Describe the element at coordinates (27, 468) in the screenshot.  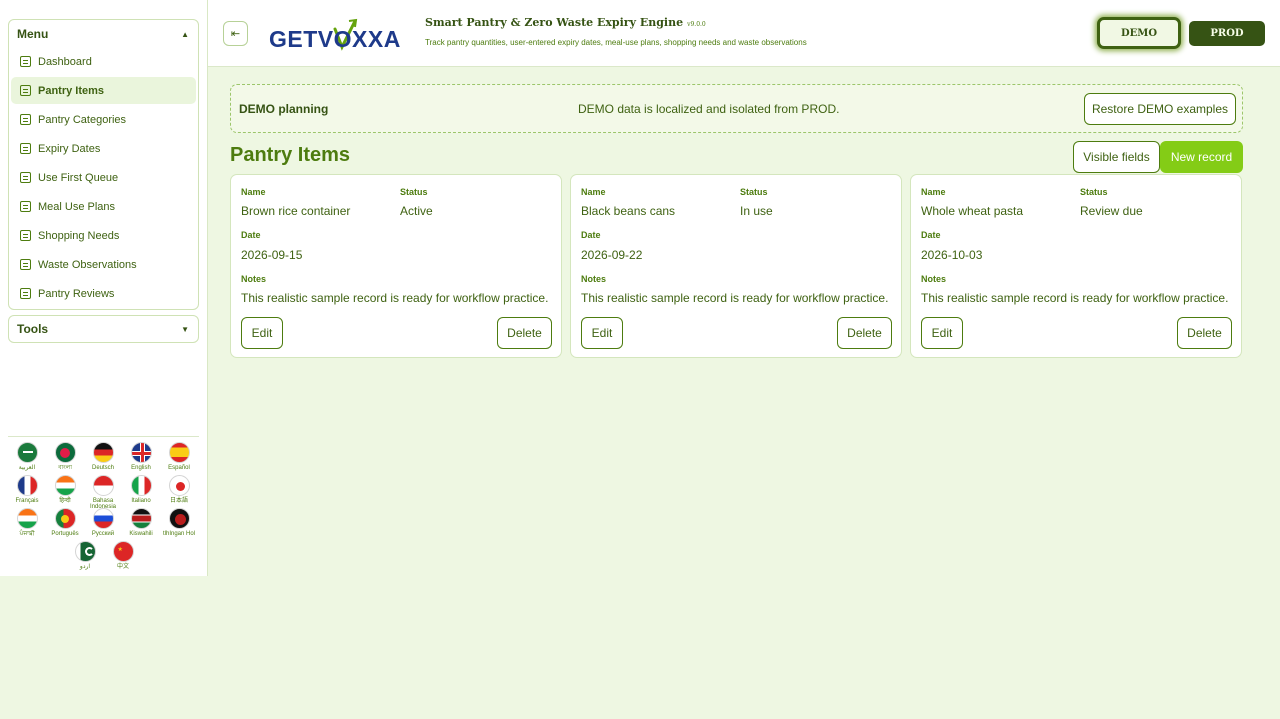
I see `language-label: العربية` at that location.